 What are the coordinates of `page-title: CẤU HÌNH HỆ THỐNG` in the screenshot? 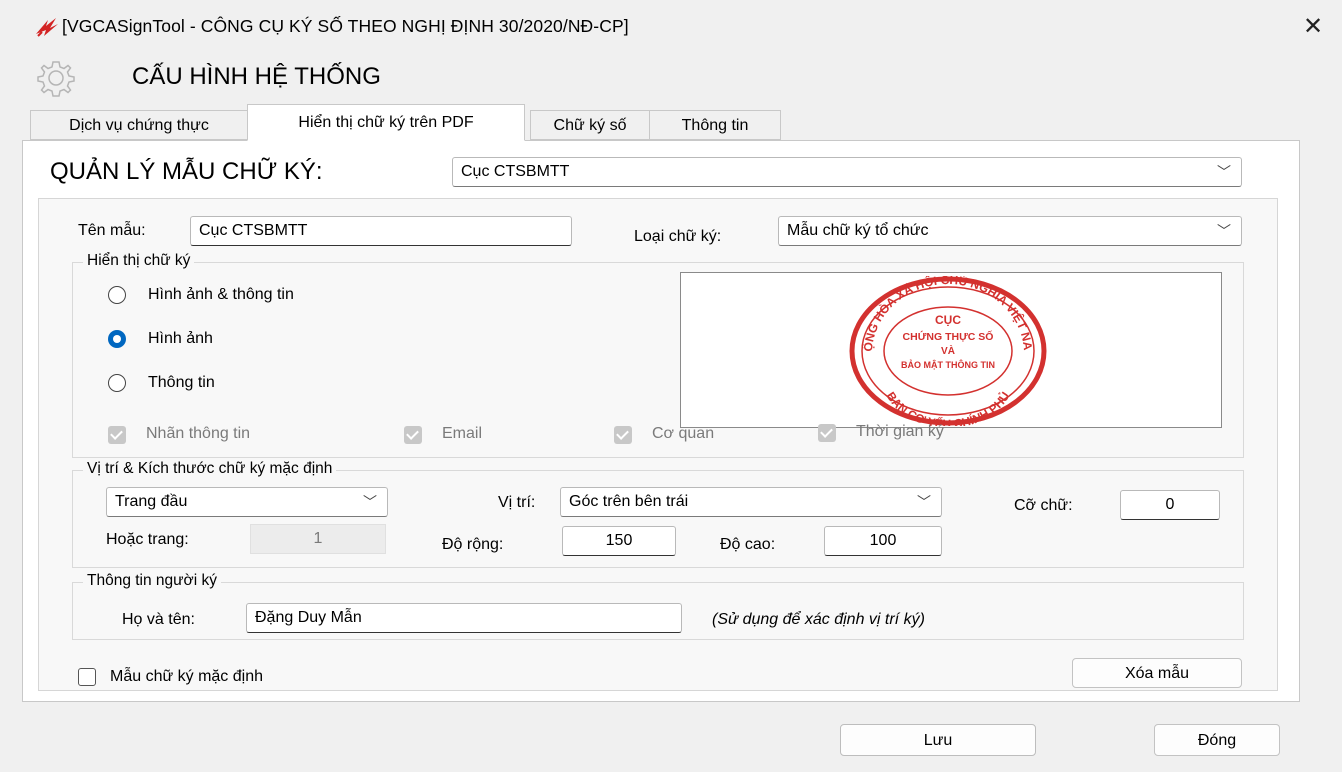 It's located at (256, 76).